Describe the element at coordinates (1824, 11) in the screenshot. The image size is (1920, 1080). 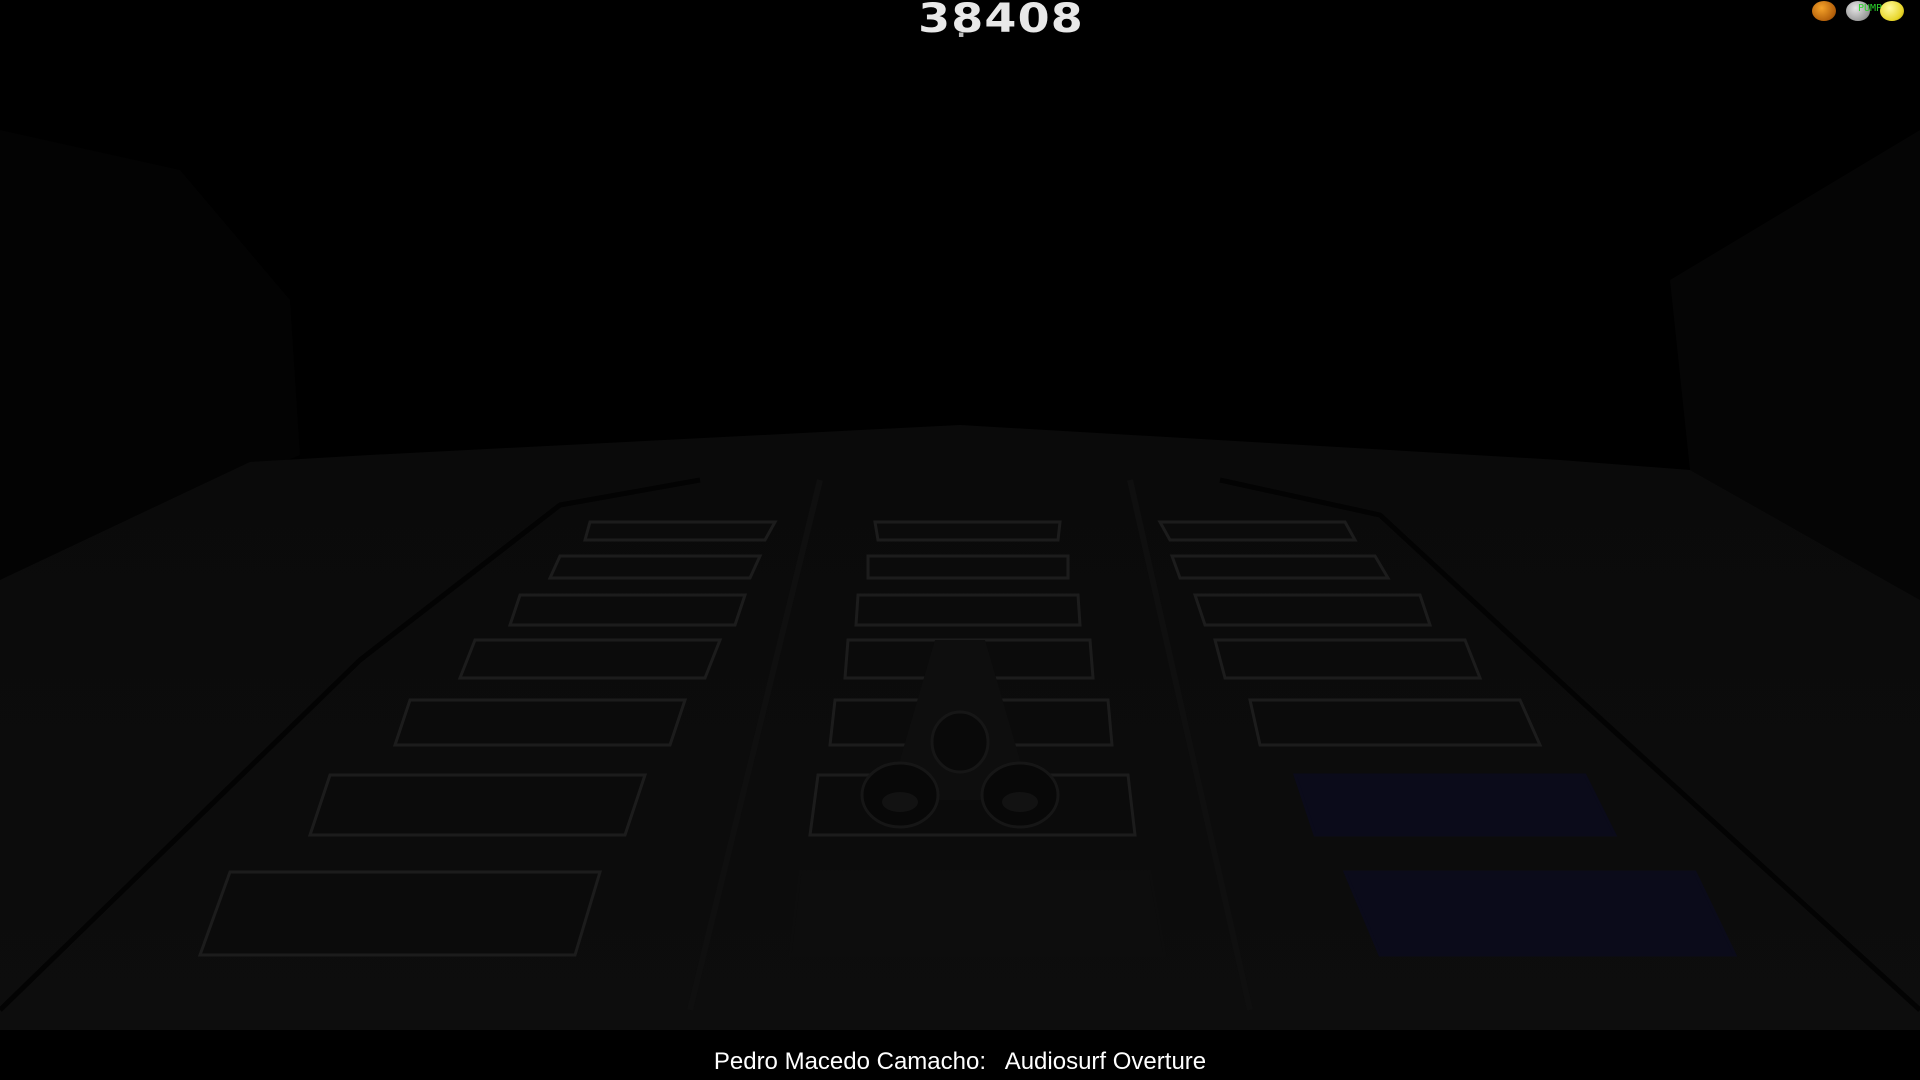
I see `bronze-medal-icon` at that location.